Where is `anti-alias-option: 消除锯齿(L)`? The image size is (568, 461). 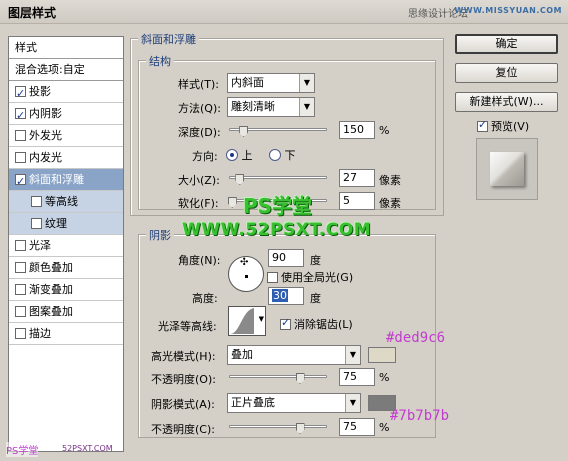 anti-alias-option: 消除锯齿(L) is located at coordinates (316, 324).